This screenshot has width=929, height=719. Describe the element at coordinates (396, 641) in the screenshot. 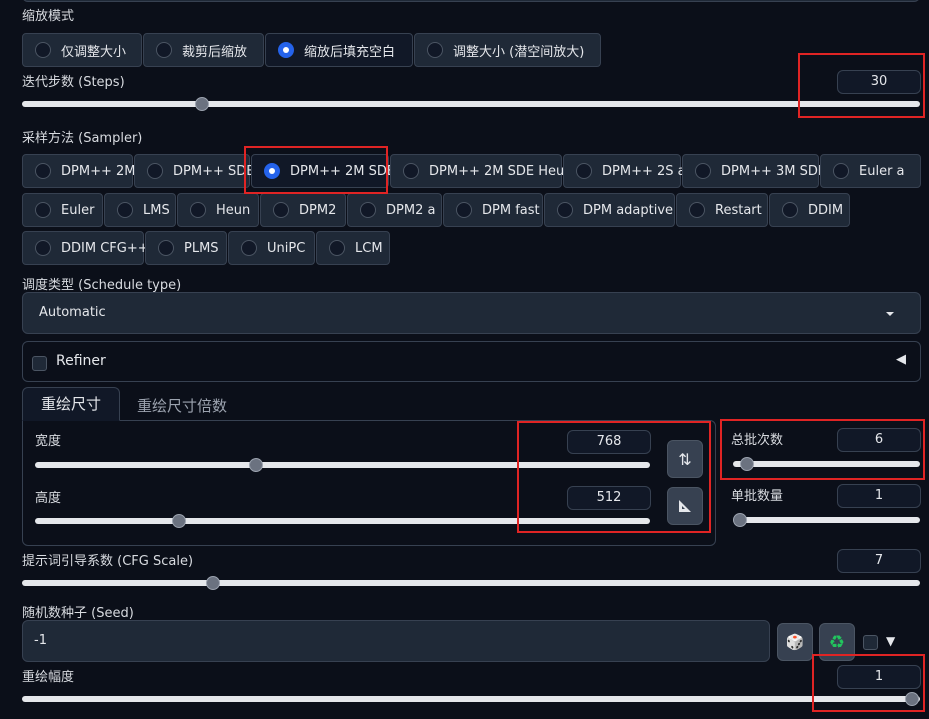

I see `seed-input: -1` at that location.